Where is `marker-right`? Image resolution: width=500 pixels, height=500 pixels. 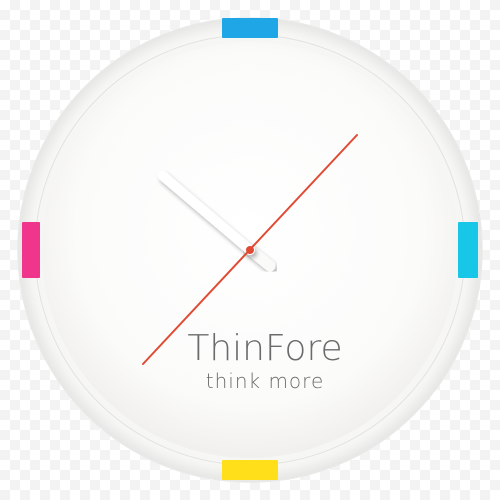
marker-right is located at coordinates (468, 250).